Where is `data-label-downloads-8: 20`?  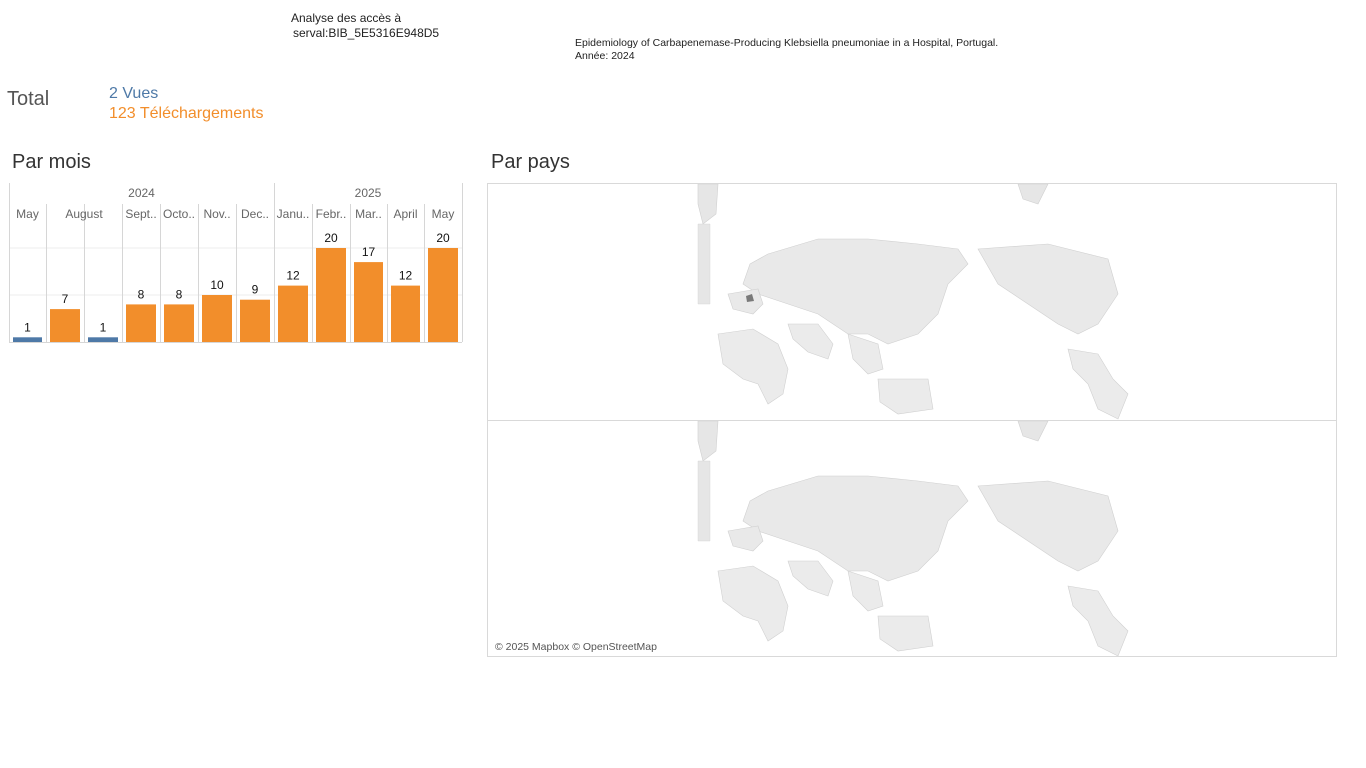 data-label-downloads-8: 20 is located at coordinates (331, 238).